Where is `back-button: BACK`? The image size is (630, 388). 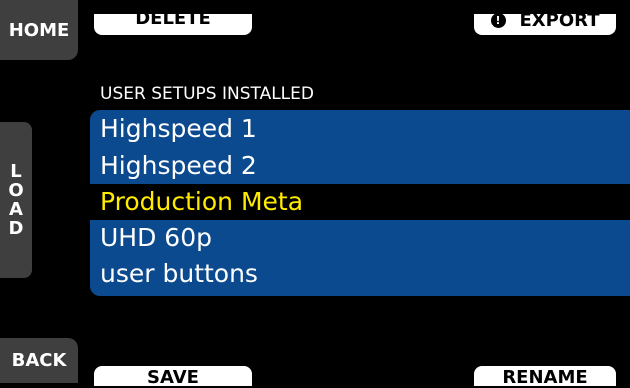
back-button: BACK is located at coordinates (39, 360).